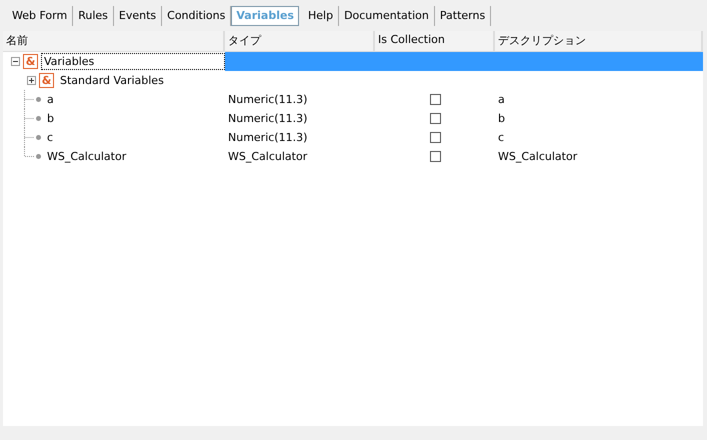 The width and height of the screenshot is (707, 440). What do you see at coordinates (268, 156) in the screenshot?
I see `type-cell: WS_Calculator` at bounding box center [268, 156].